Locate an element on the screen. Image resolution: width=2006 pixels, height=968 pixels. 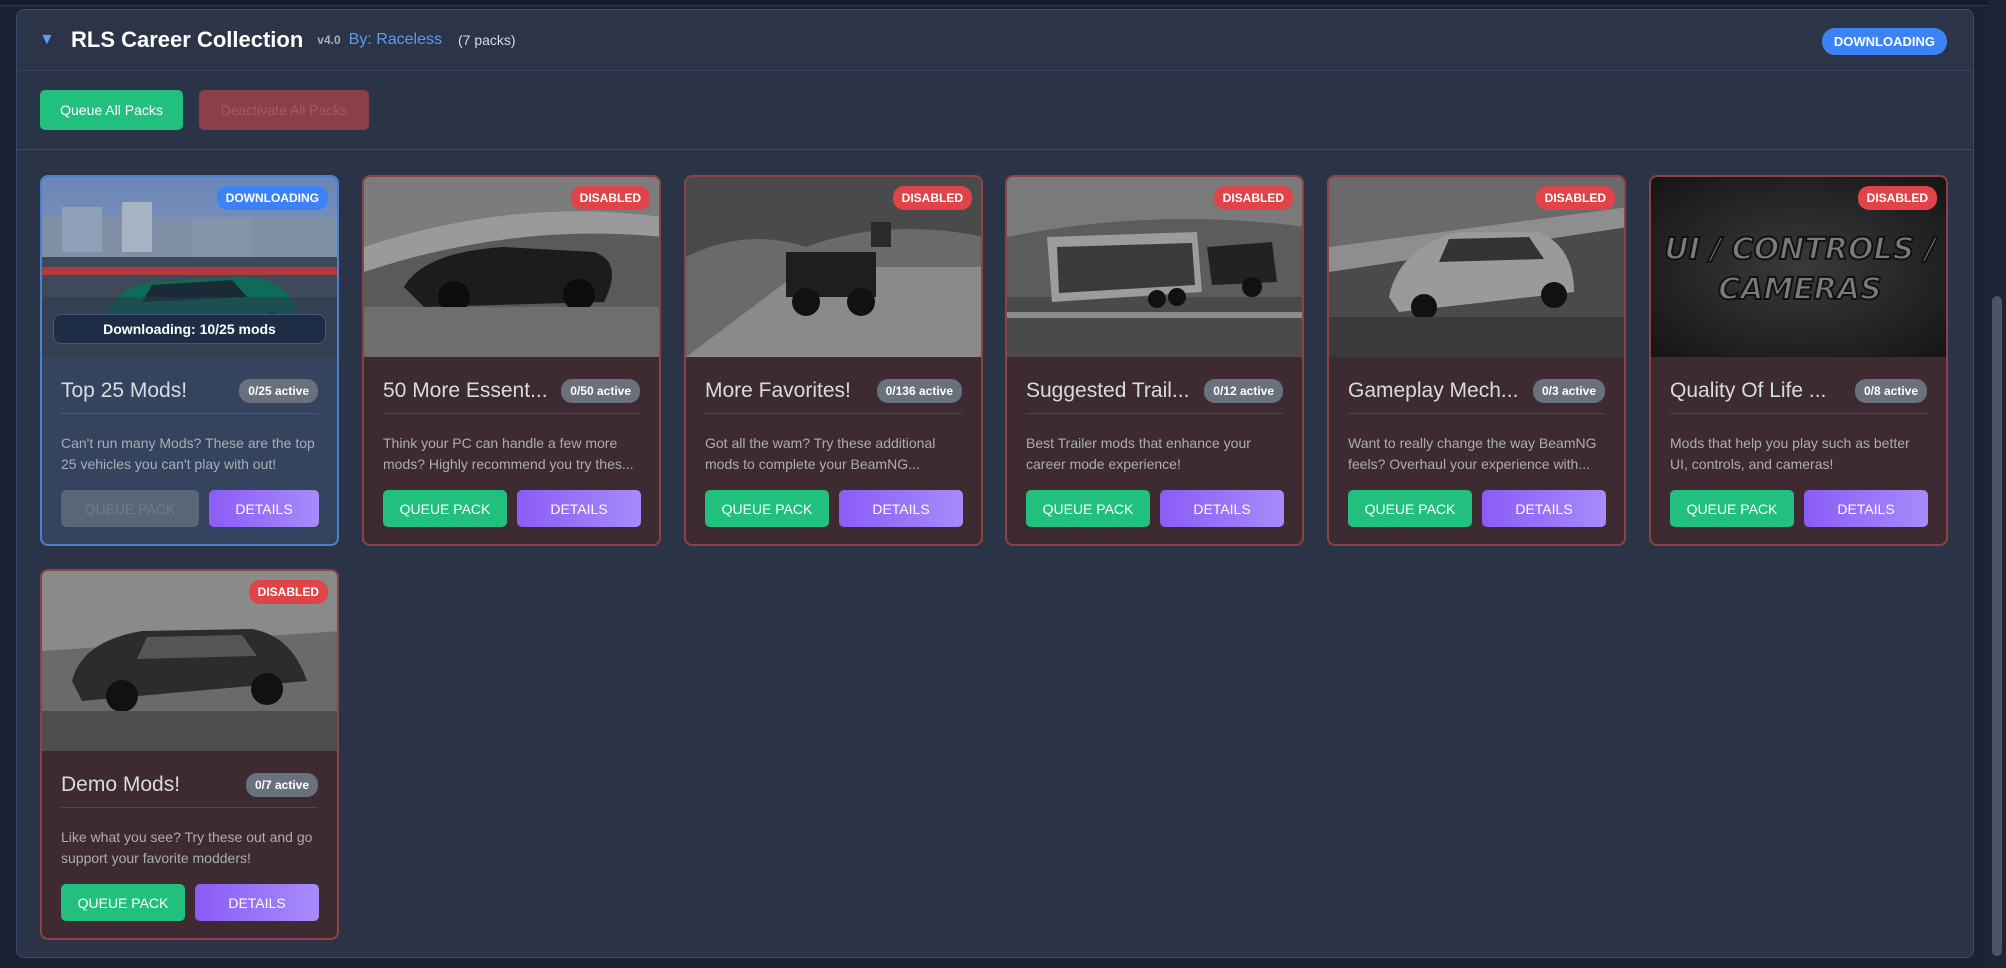
scrollbar-thumb is located at coordinates (1997, 626).